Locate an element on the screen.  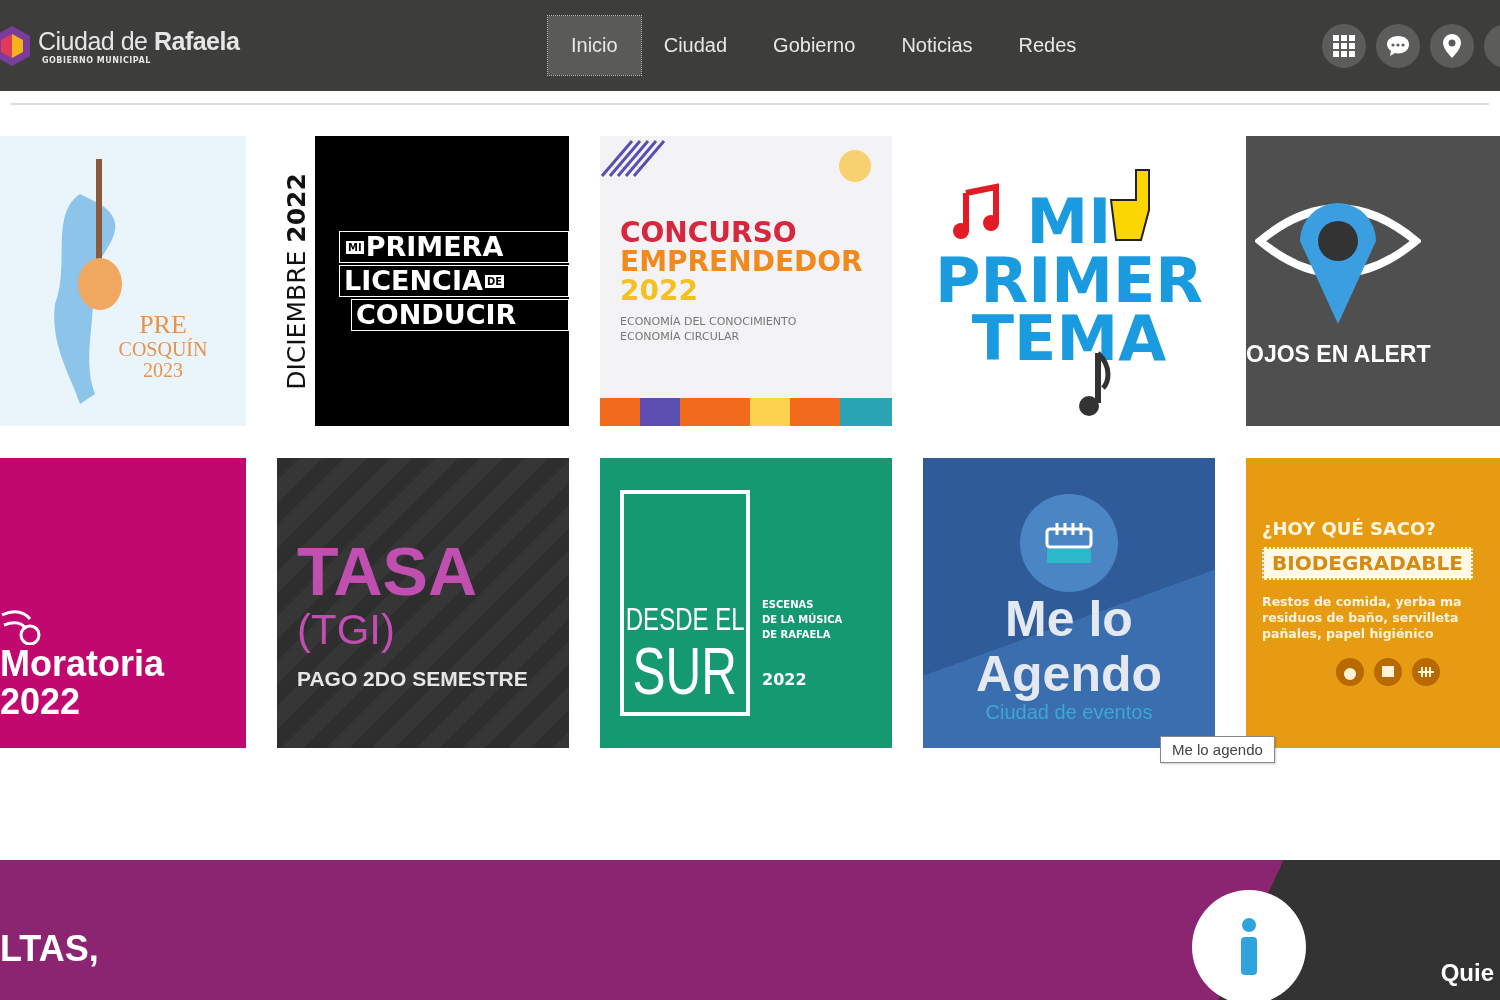
chat-button is located at coordinates (1398, 45).